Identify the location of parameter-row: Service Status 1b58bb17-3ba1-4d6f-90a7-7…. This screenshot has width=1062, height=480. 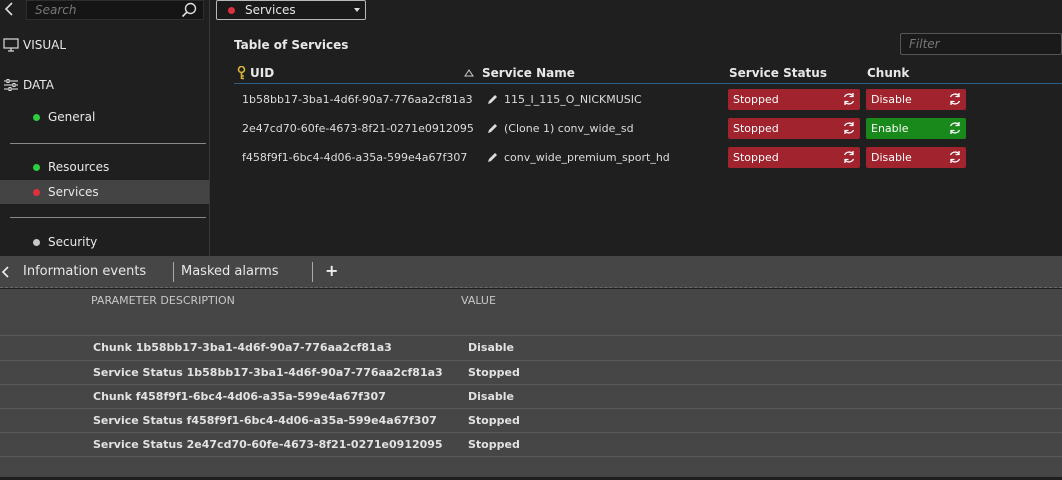
(531, 372).